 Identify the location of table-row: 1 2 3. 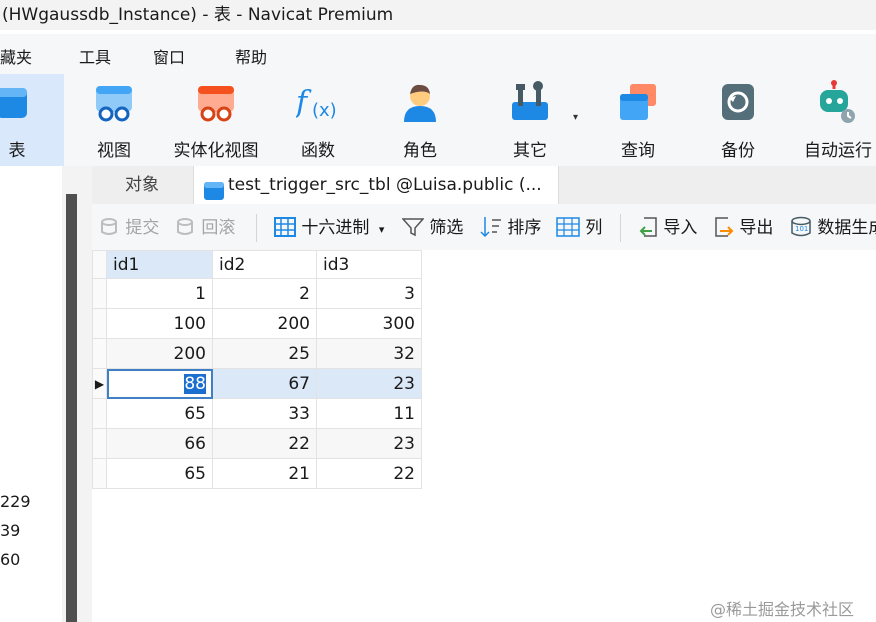
(257, 293).